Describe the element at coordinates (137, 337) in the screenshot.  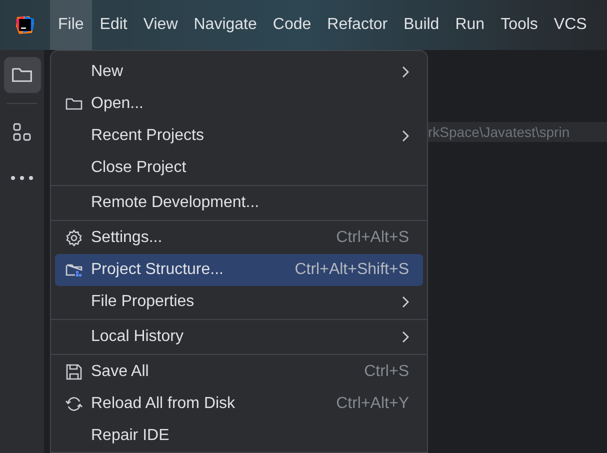
I see `menu-item-label: Local History` at that location.